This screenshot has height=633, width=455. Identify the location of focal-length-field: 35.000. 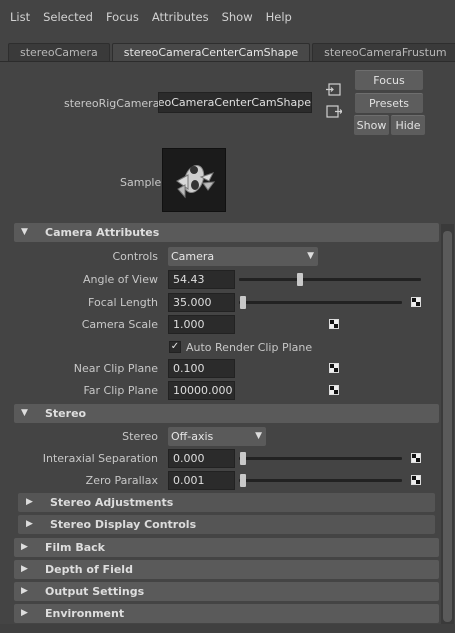
(201, 302).